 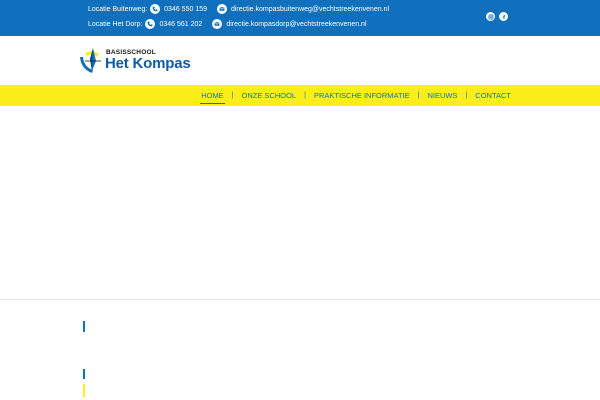 I want to click on location-label: Locatie Het Dorp:, so click(x=115, y=24).